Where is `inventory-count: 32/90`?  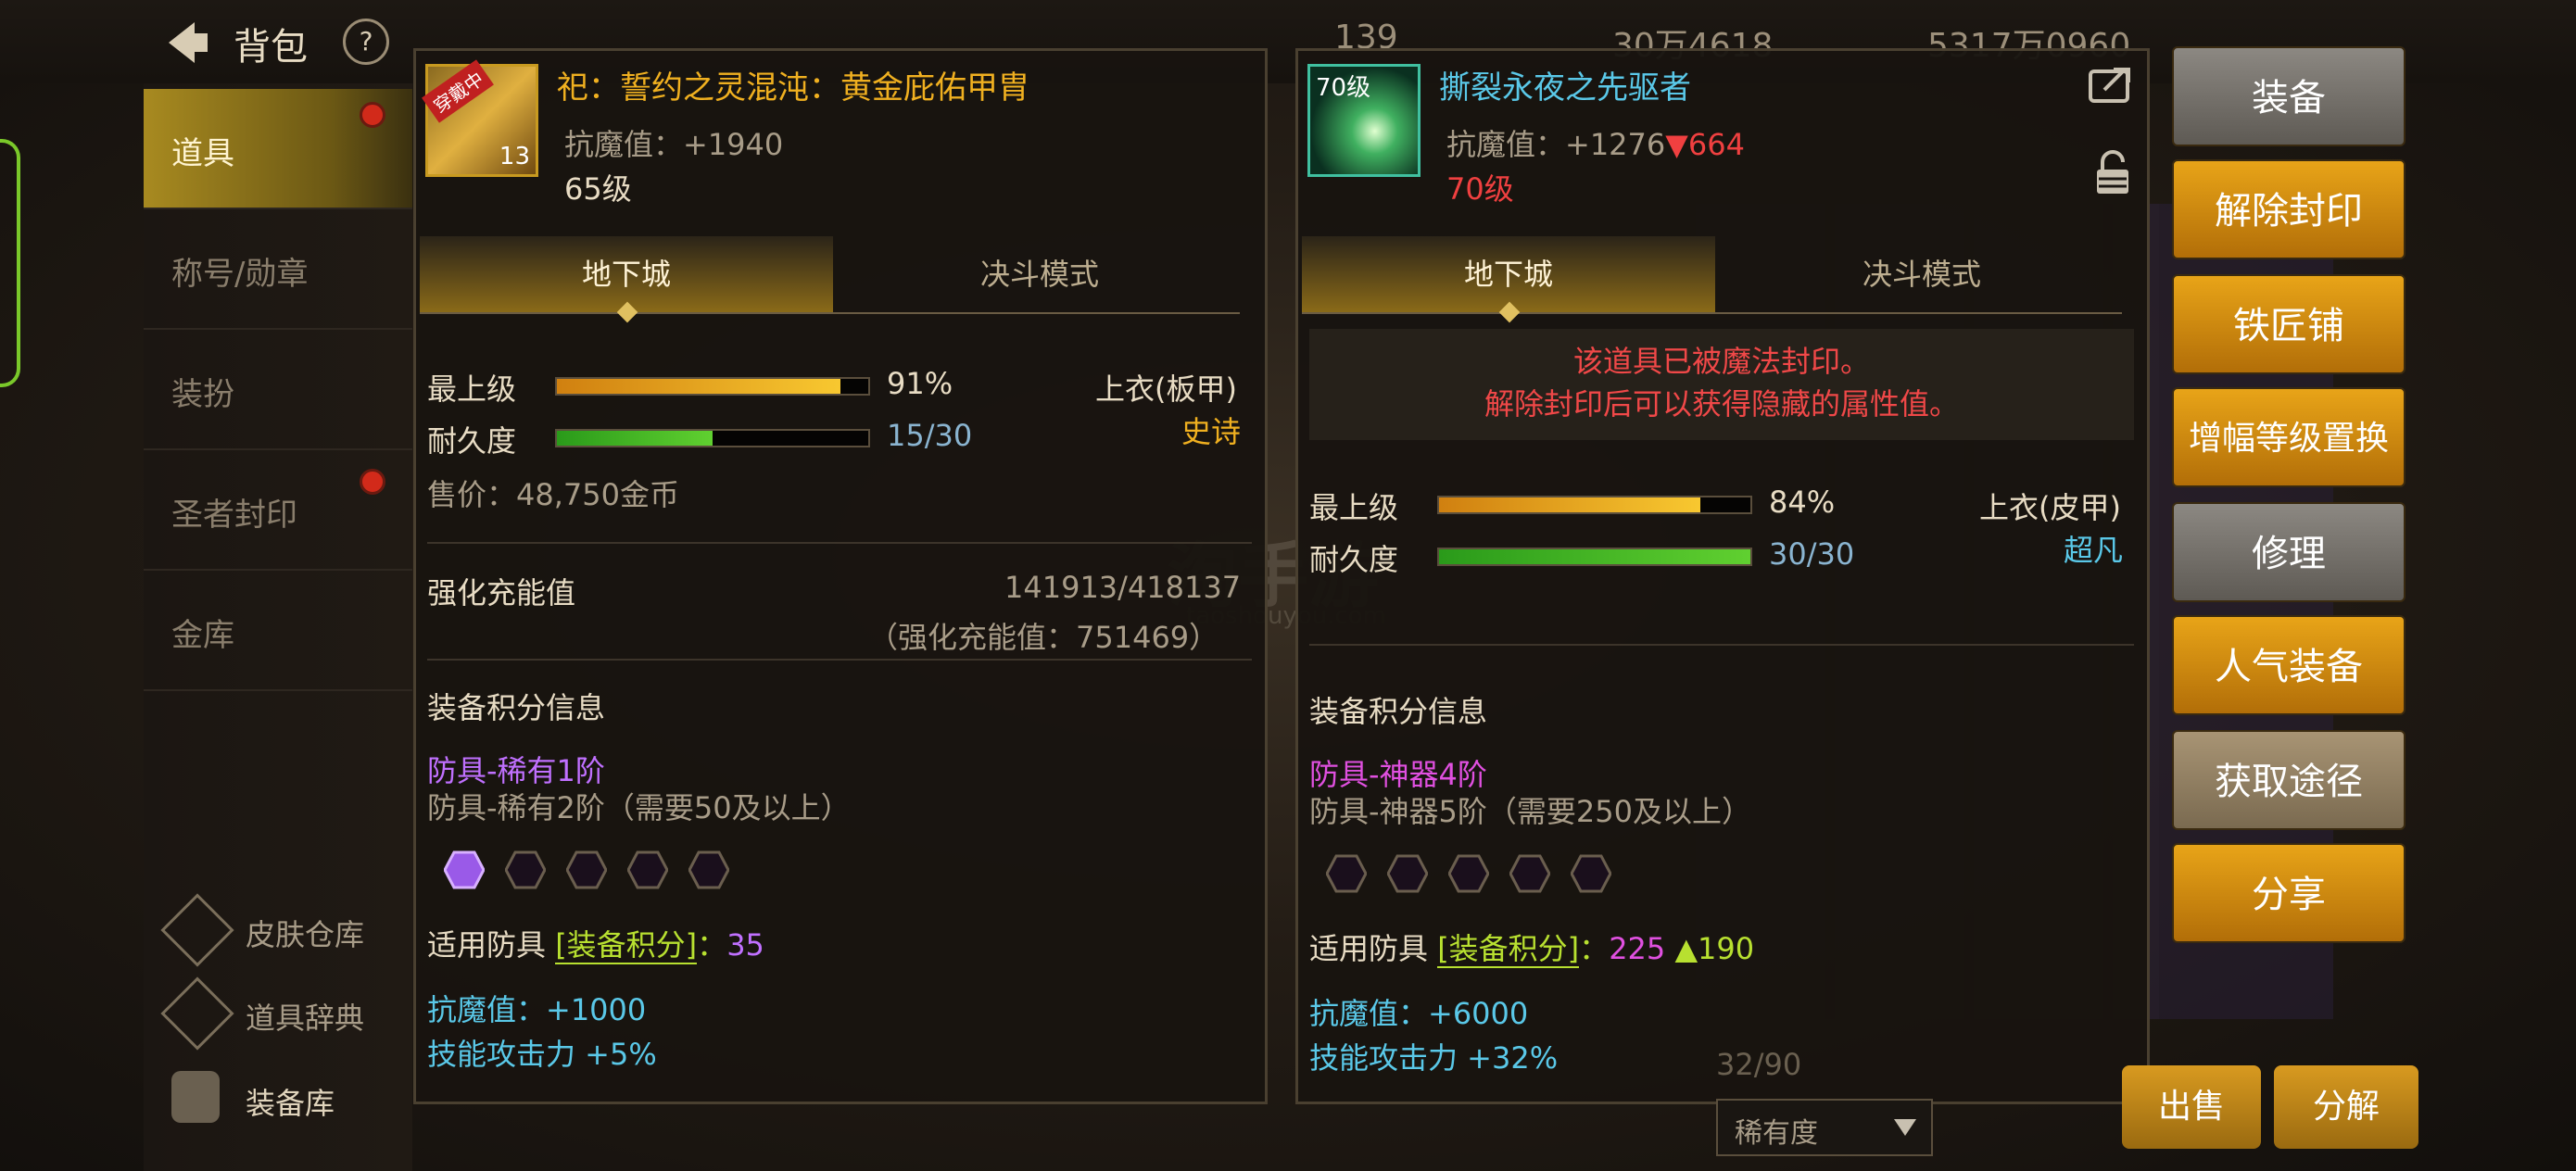 inventory-count: 32/90 is located at coordinates (1759, 1065).